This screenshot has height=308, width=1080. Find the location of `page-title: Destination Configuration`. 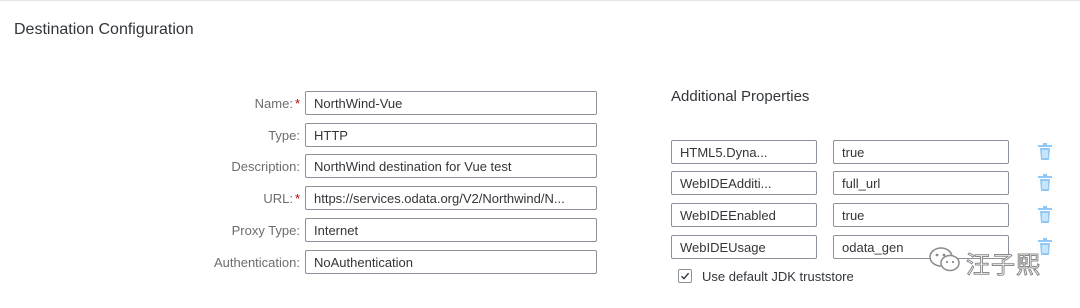

page-title: Destination Configuration is located at coordinates (104, 29).